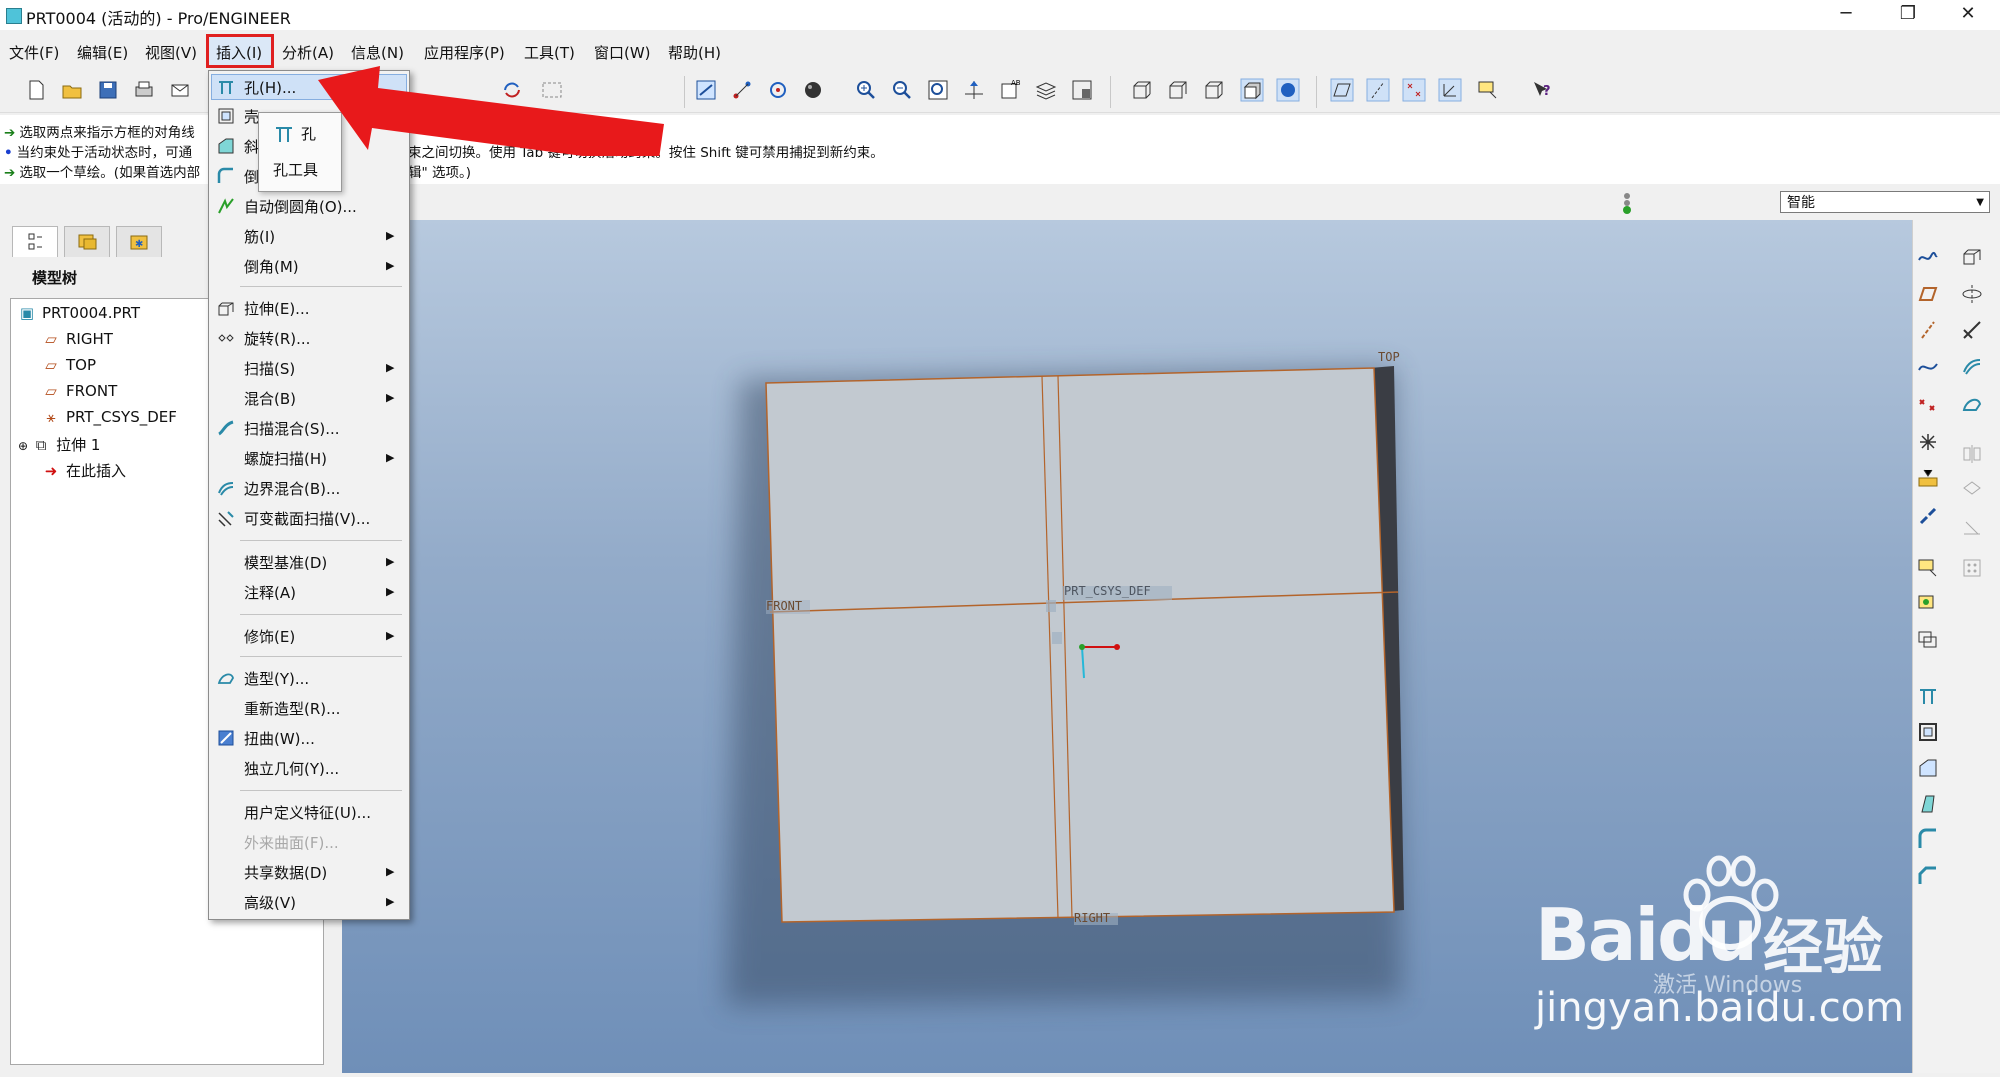 Image resolution: width=2000 pixels, height=1077 pixels. What do you see at coordinates (308, 52) in the screenshot?
I see `menu-analysis: 分析(A)` at bounding box center [308, 52].